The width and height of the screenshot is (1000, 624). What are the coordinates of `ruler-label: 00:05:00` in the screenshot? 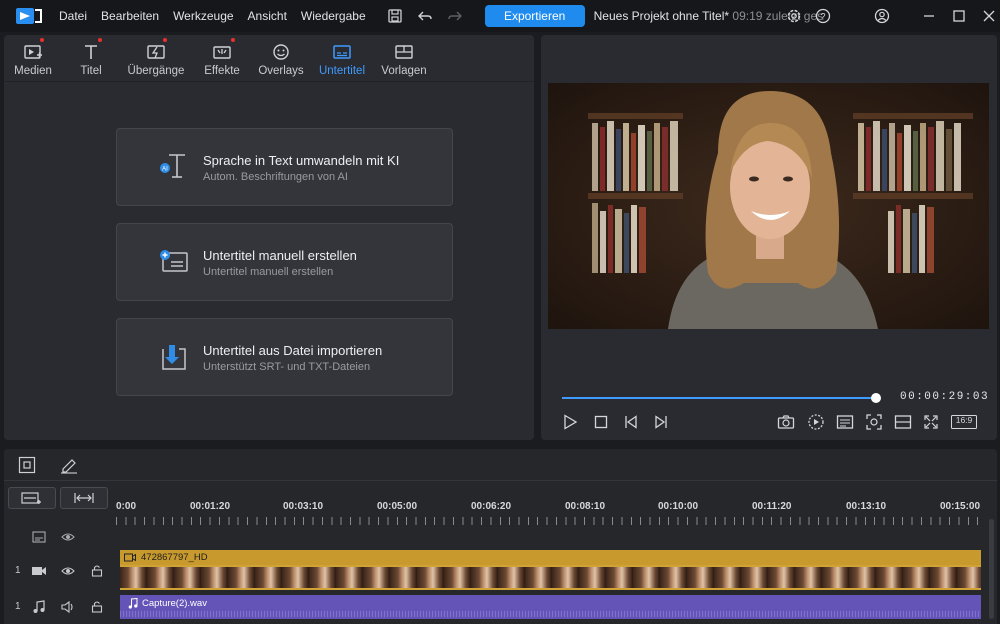 It's located at (397, 506).